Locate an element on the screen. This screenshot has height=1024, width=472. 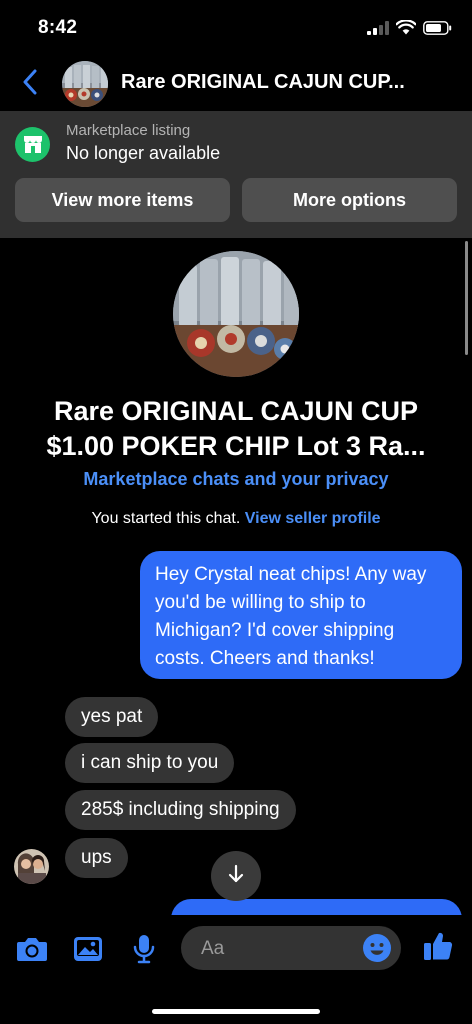
camera-icon is located at coordinates (32, 949).